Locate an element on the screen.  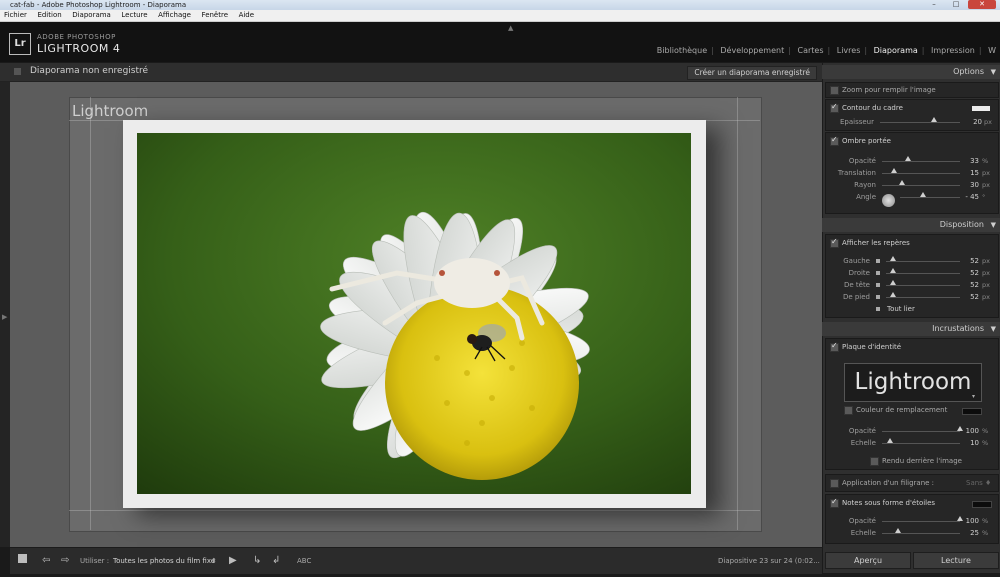
preview-button: Aperçu is located at coordinates (868, 560).